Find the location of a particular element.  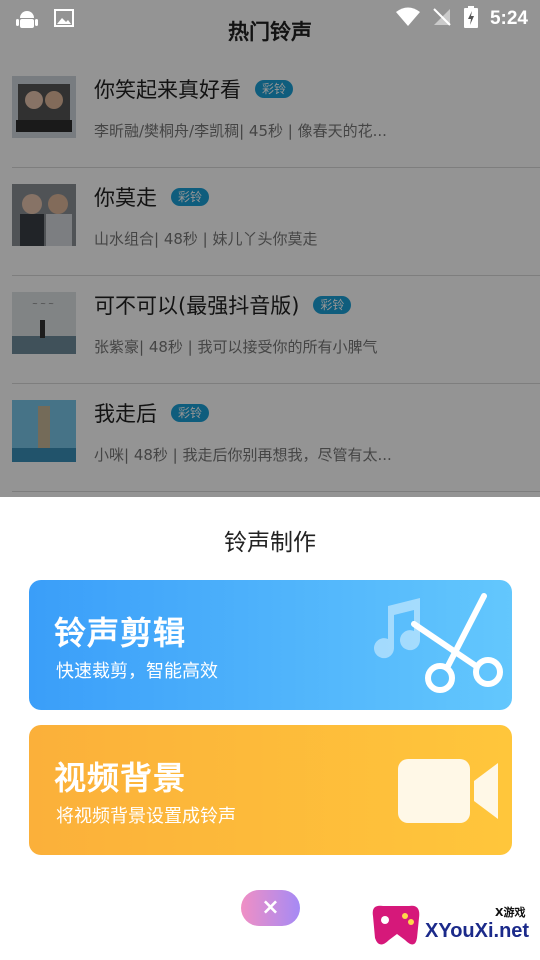

wifi-icon is located at coordinates (407, 19).